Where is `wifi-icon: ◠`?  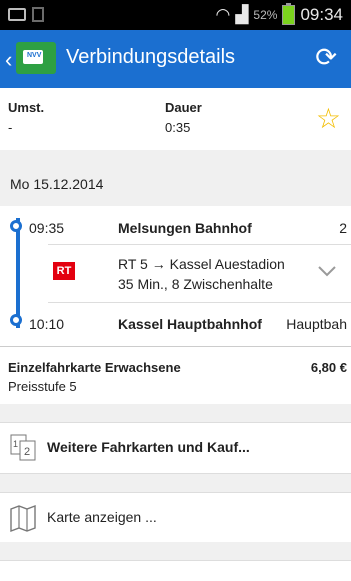 wifi-icon: ◠ is located at coordinates (223, 14).